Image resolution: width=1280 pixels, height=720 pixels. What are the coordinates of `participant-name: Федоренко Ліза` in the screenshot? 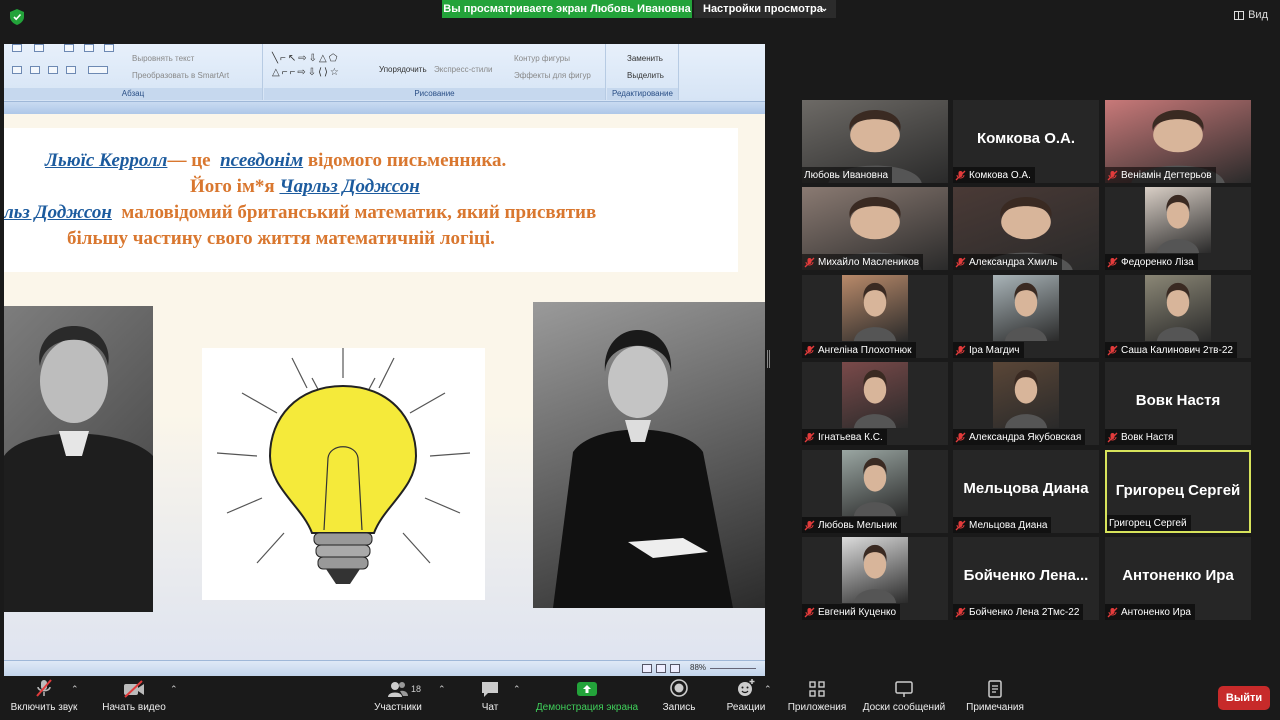 It's located at (1157, 262).